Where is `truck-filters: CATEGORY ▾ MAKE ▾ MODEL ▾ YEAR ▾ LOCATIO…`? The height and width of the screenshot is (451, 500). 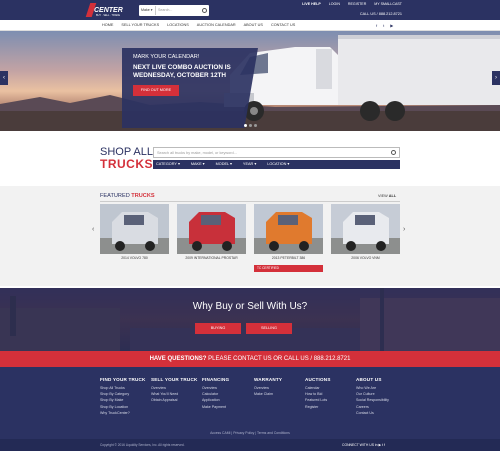
truck-filters: CATEGORY ▾ MAKE ▾ MODEL ▾ YEAR ▾ LOCATIO… is located at coordinates (276, 164).